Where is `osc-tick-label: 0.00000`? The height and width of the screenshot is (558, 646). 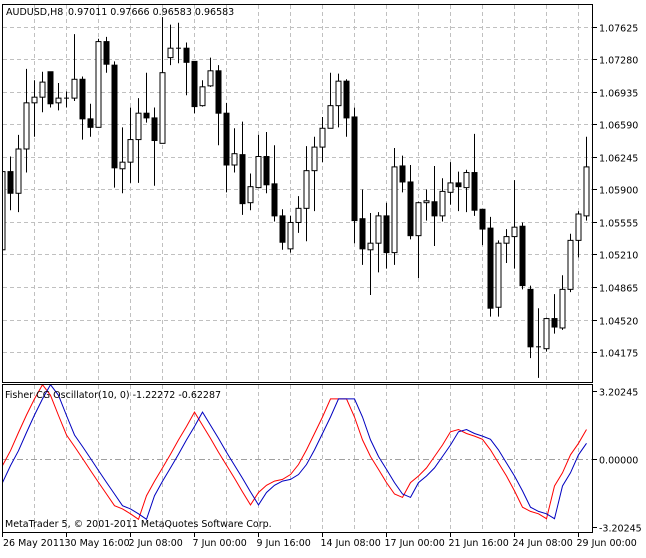 osc-tick-label: 0.00000 is located at coordinates (618, 461).